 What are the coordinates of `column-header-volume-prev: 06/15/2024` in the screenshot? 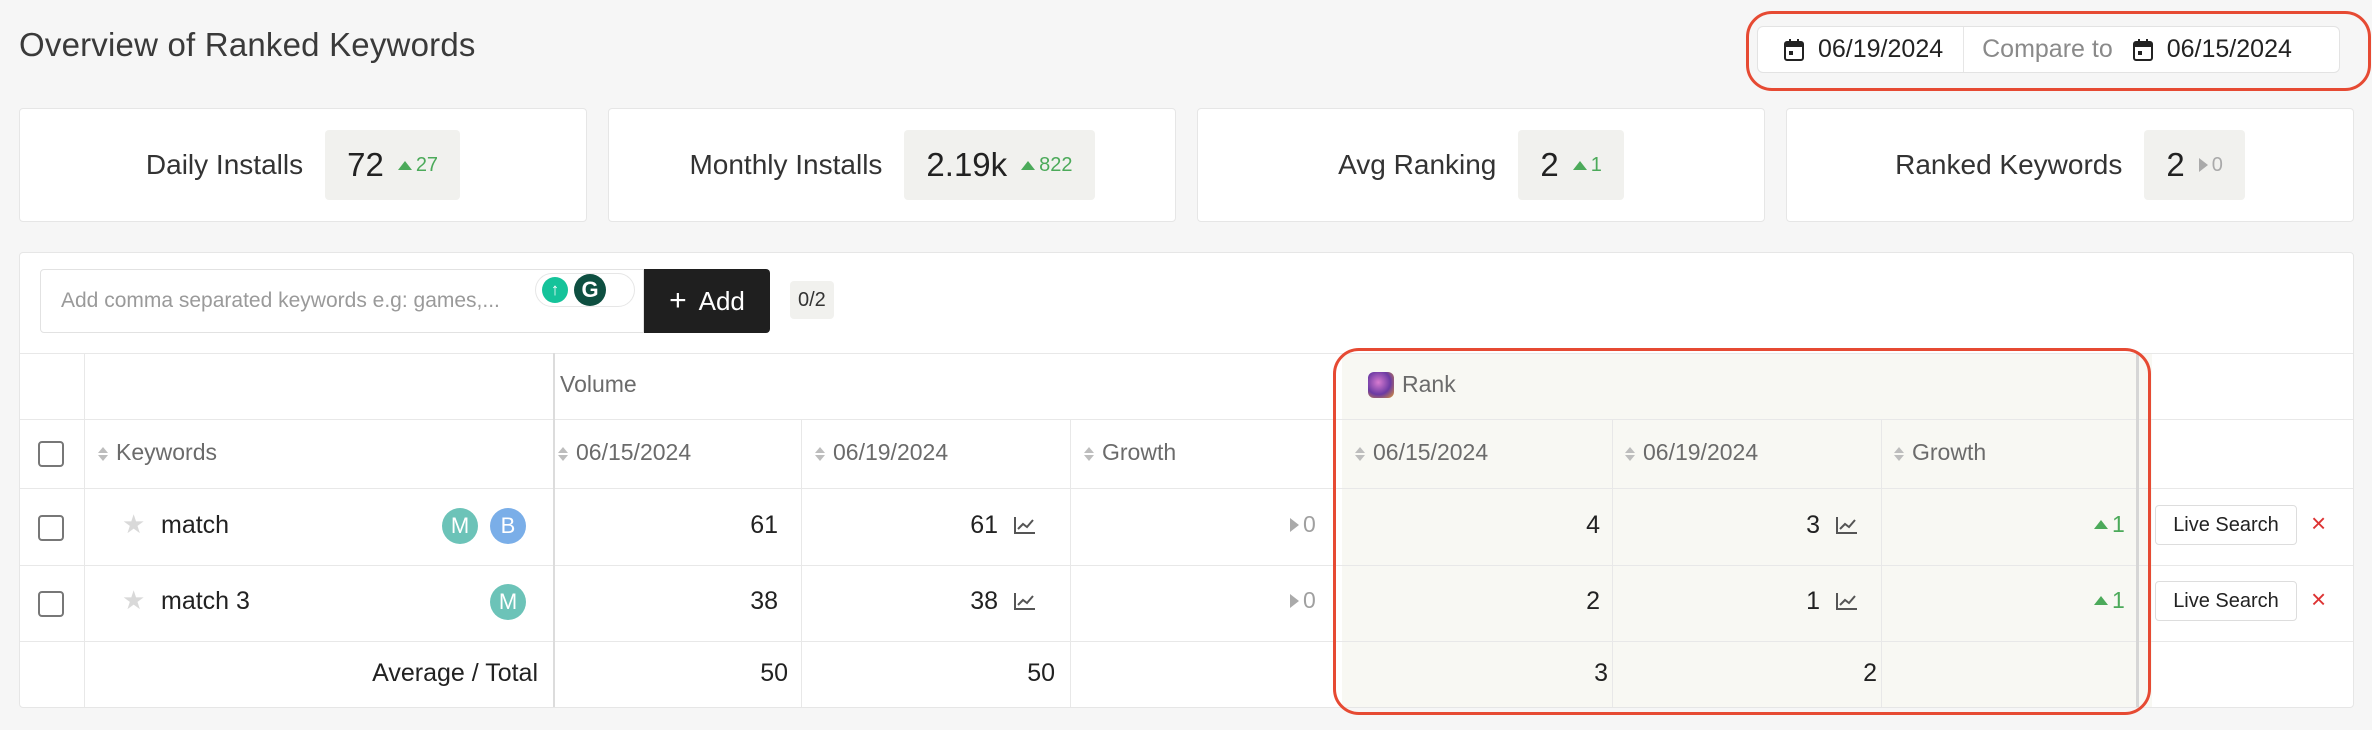 It's located at (624, 452).